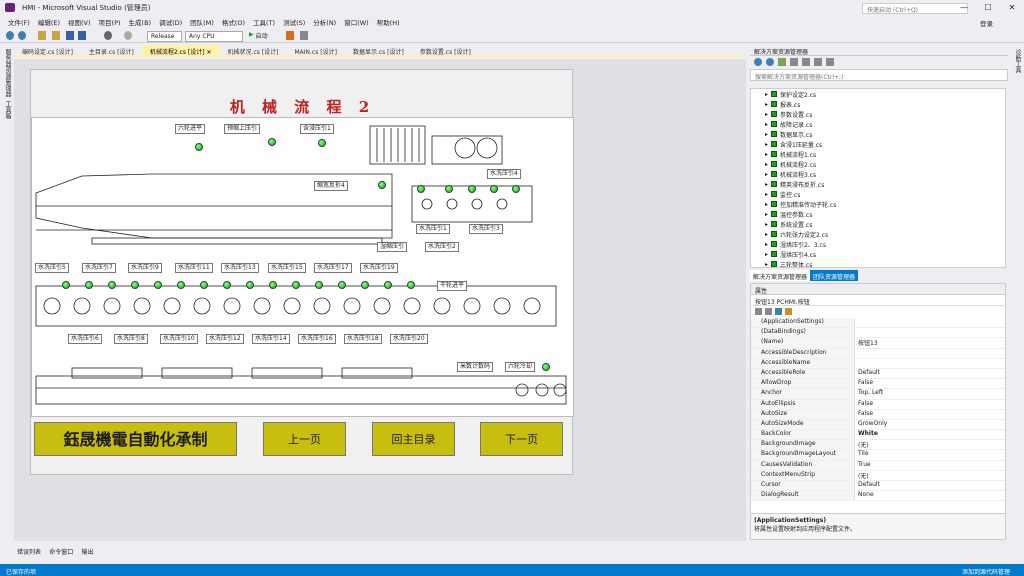 This screenshot has height=576, width=1024. What do you see at coordinates (879, 75) in the screenshot?
I see `solution-search-input: 搜索解决方案资源管理器(Ctrl+;)` at bounding box center [879, 75].